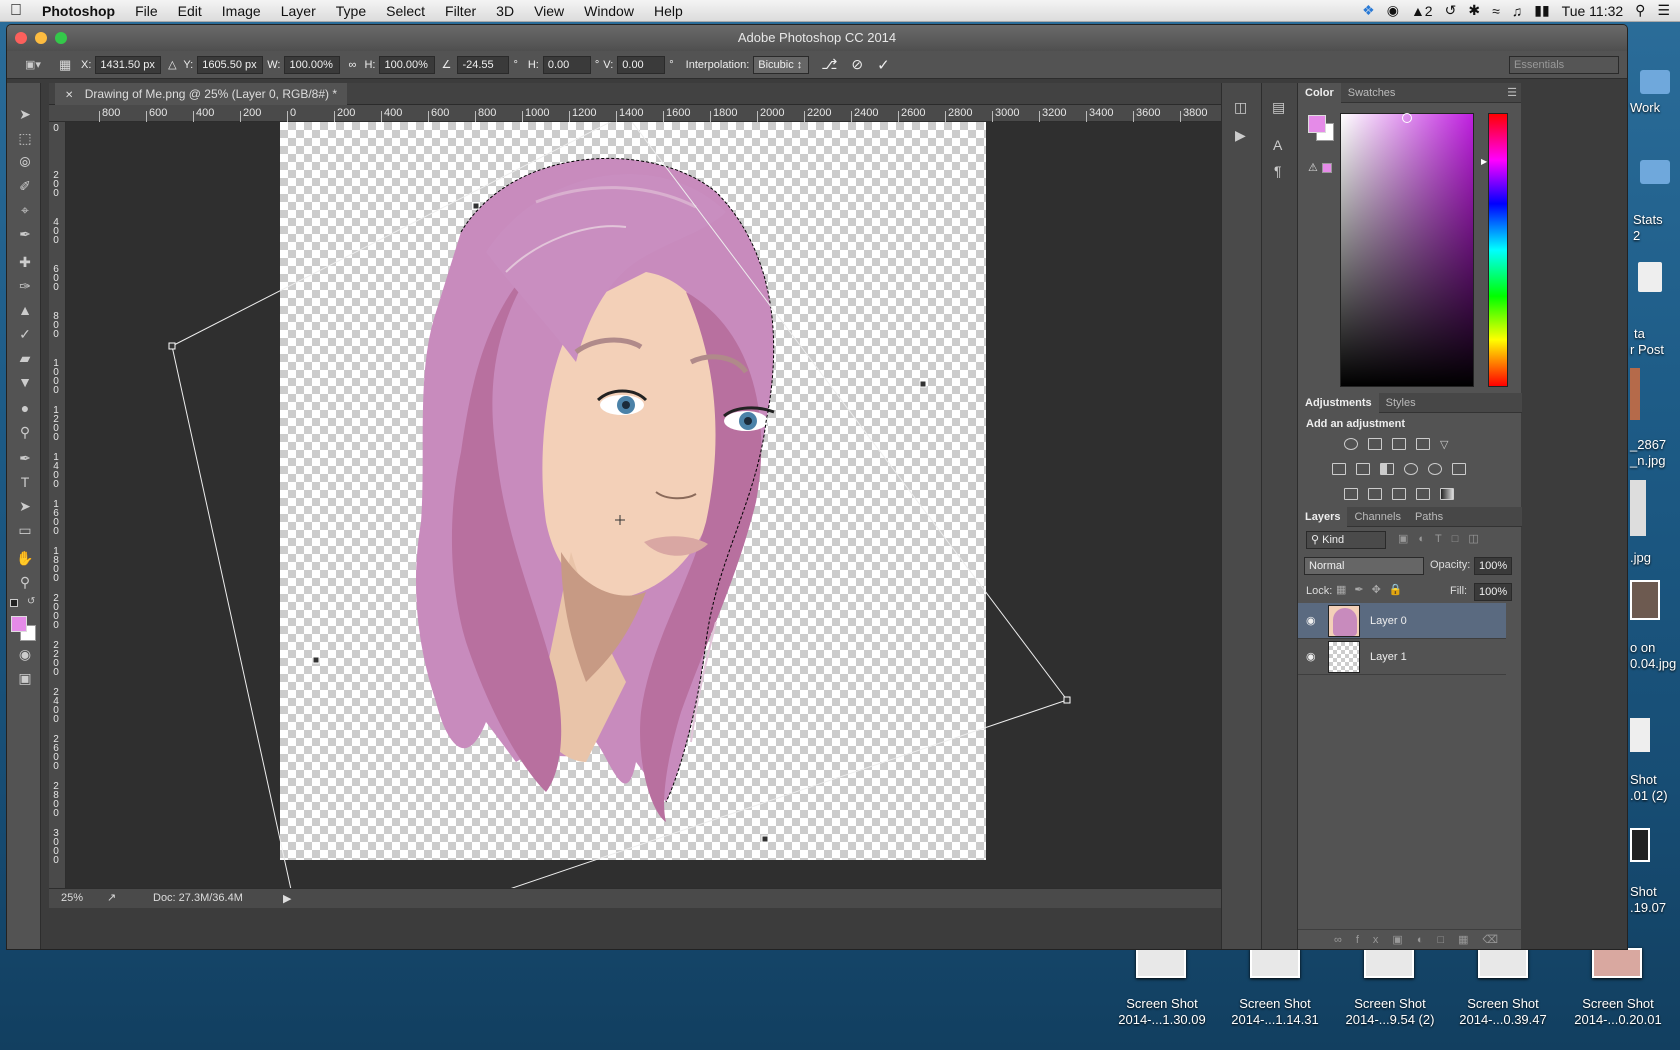  What do you see at coordinates (25, 262) in the screenshot?
I see `healing-brush-tool-icon: ✚` at bounding box center [25, 262].